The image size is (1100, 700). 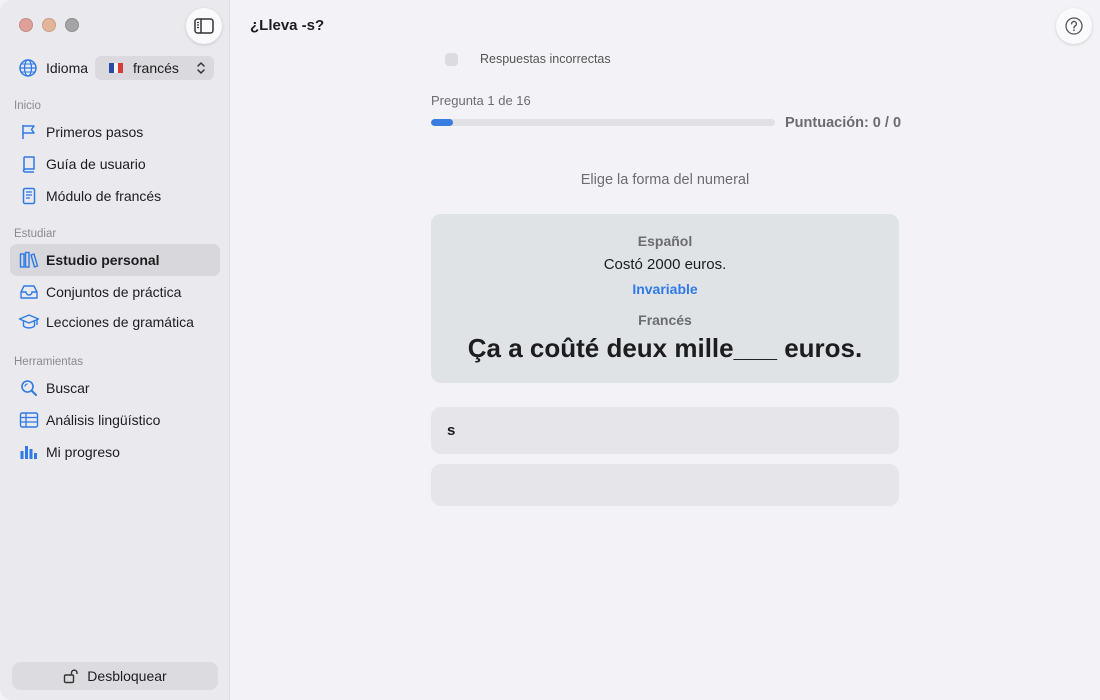 I want to click on sidebar-item-analisis-linguistico: Análisis lingüístico, so click(x=115, y=420).